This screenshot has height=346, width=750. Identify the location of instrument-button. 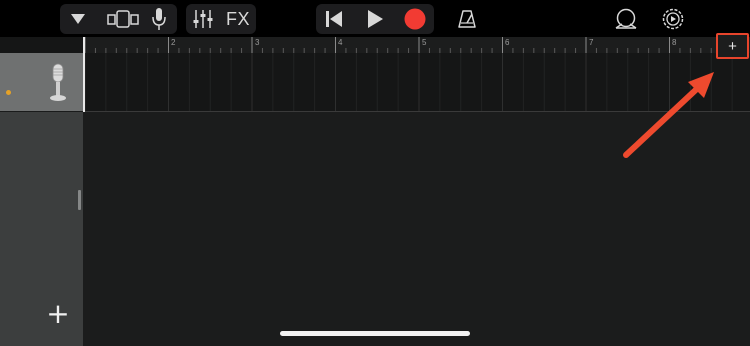
(159, 19).